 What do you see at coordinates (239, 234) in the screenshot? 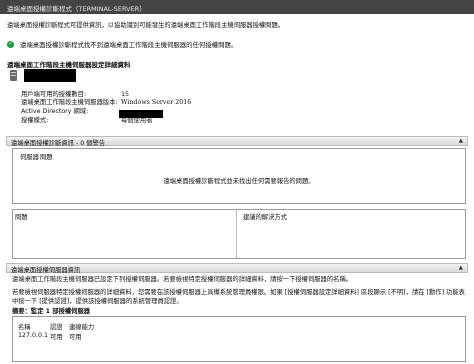
I see `issue-details-pane` at bounding box center [239, 234].